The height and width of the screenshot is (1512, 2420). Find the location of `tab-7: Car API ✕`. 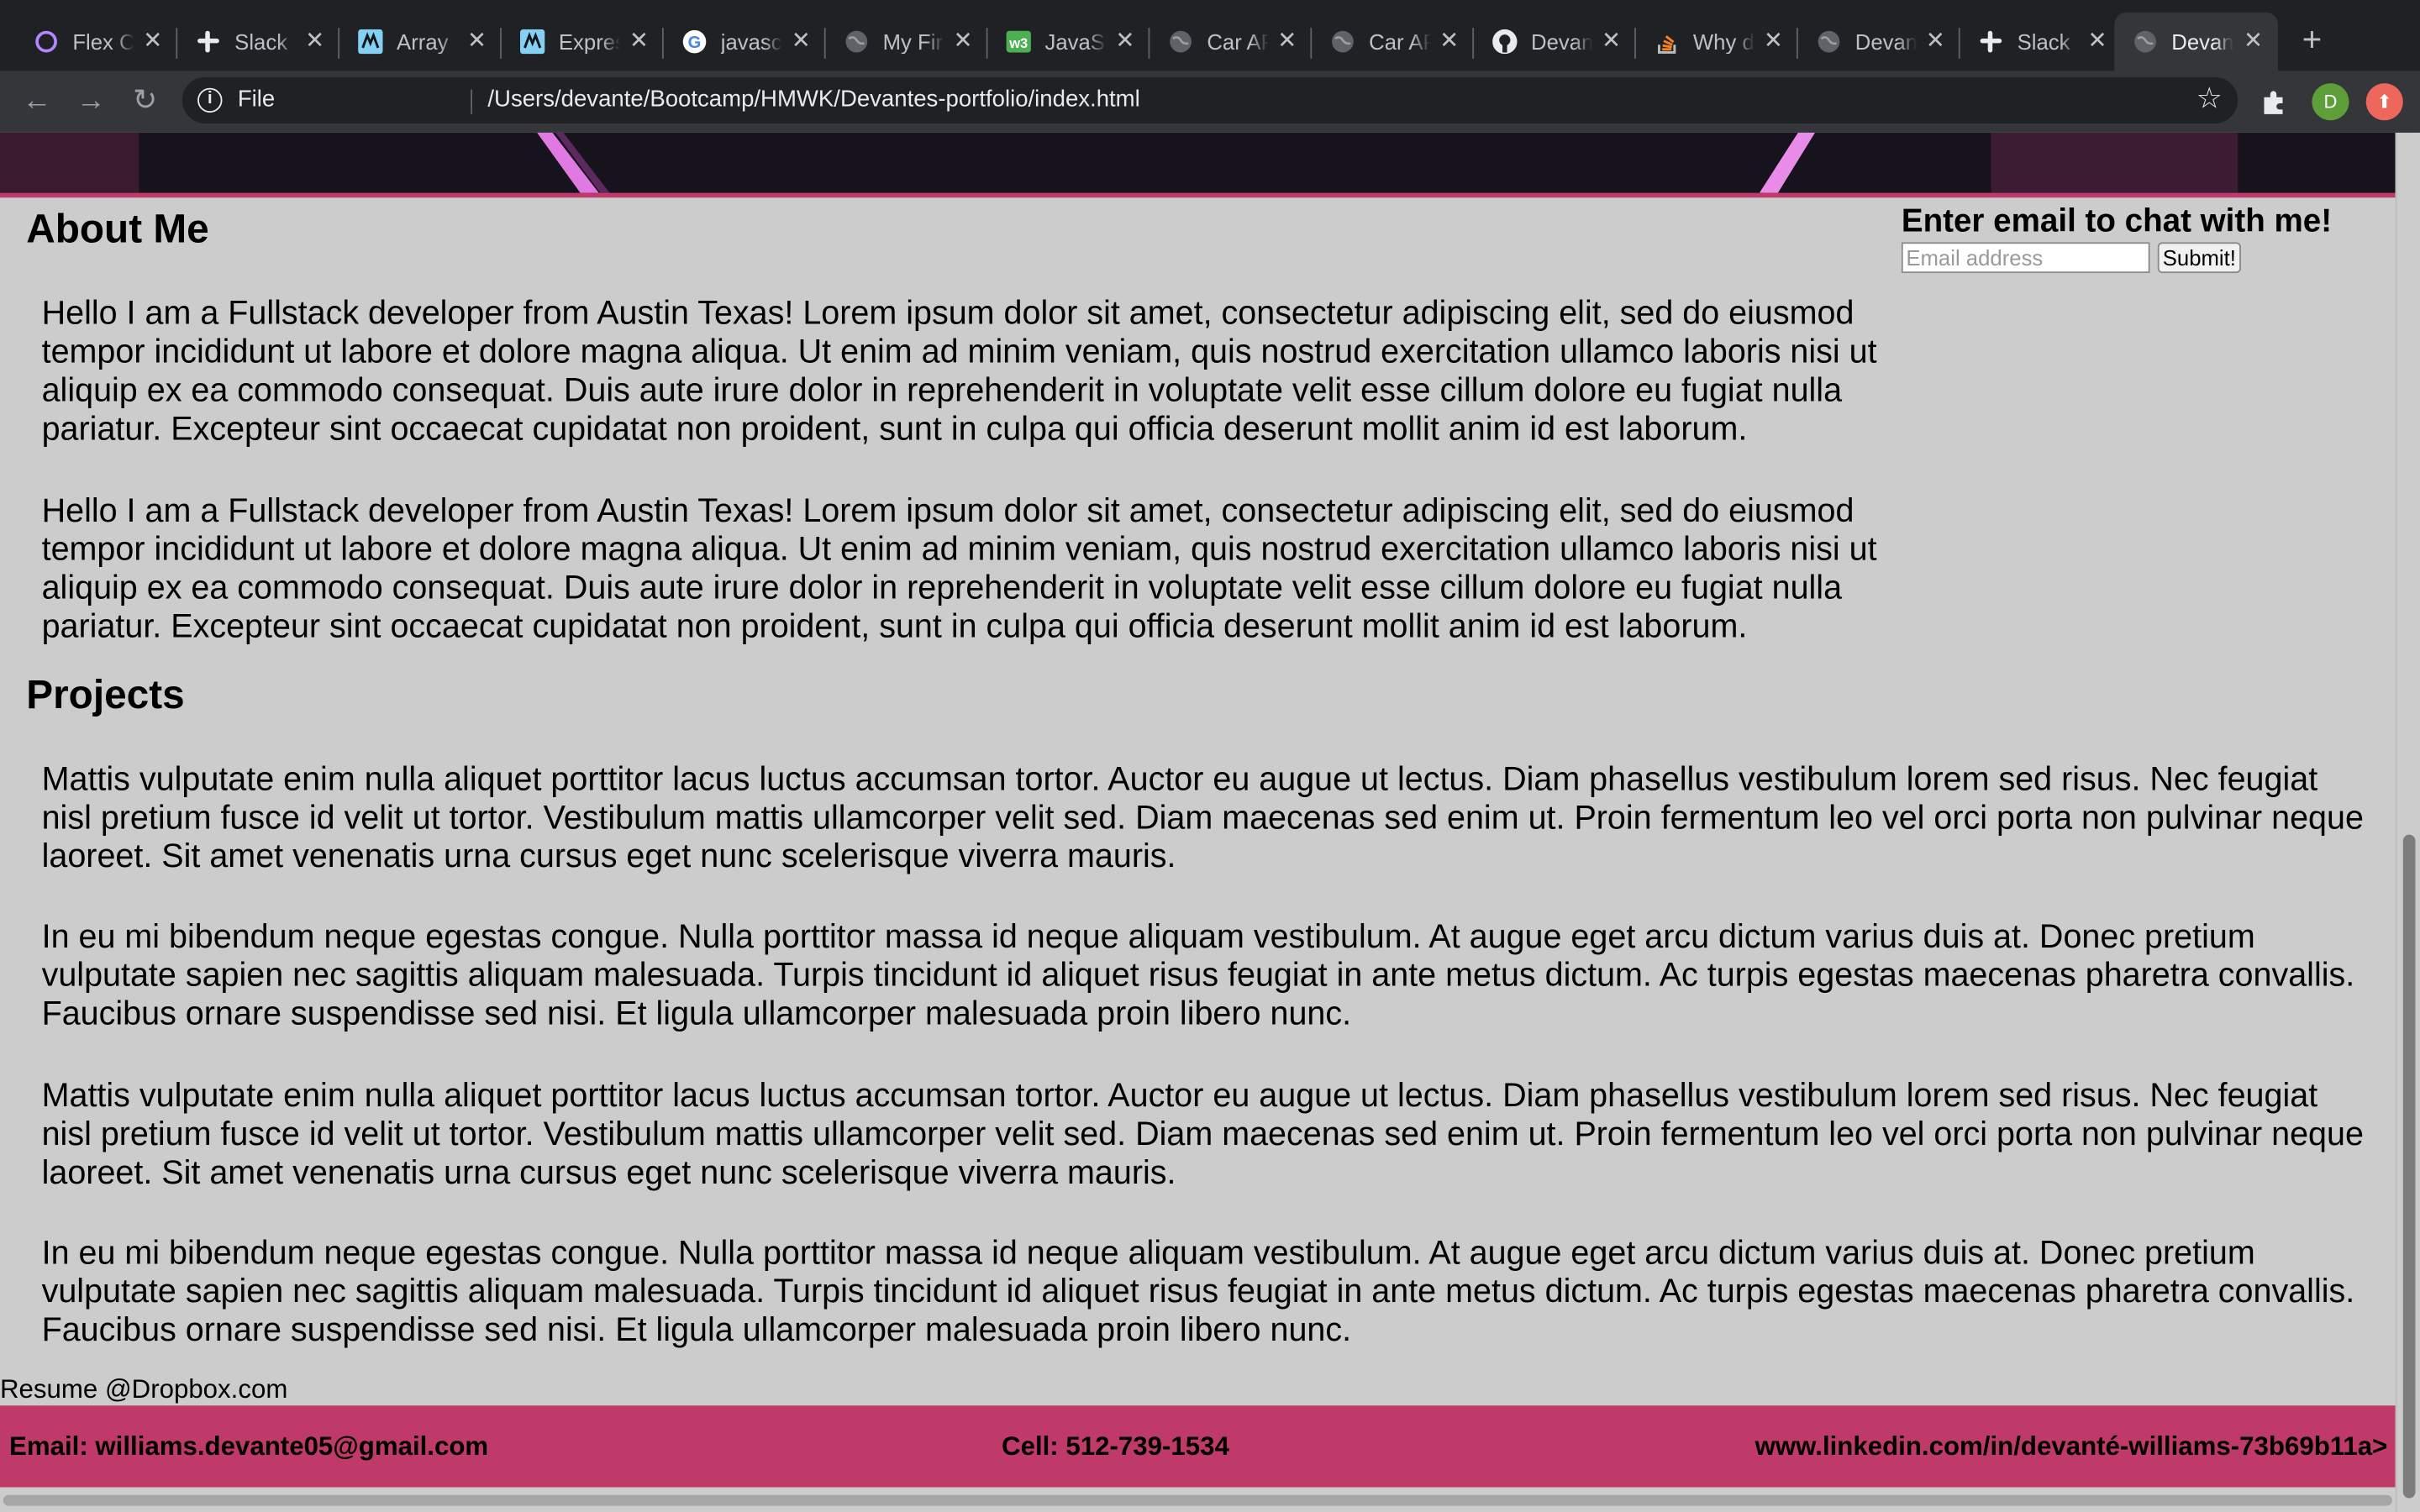

tab-7: Car API ✕ is located at coordinates (1231, 42).